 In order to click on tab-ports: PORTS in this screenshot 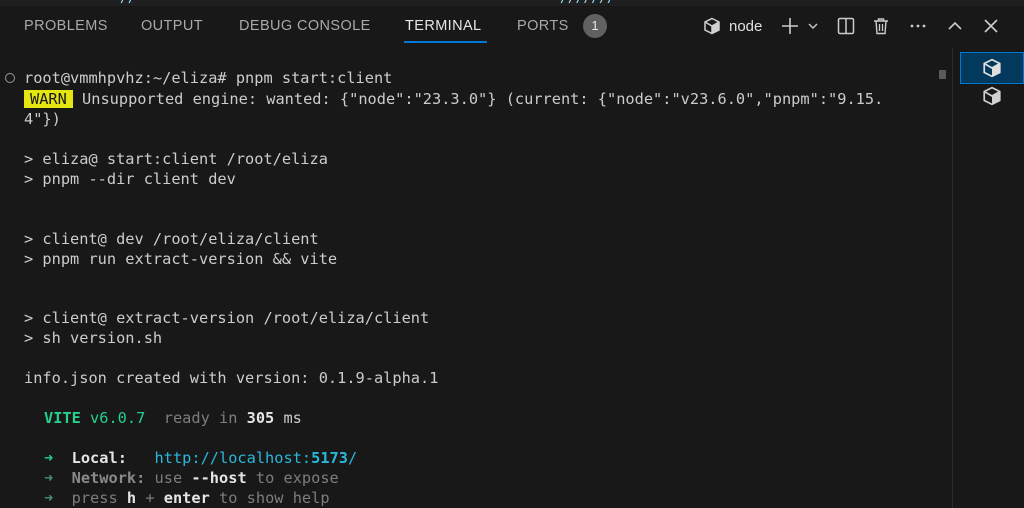, I will do `click(543, 26)`.